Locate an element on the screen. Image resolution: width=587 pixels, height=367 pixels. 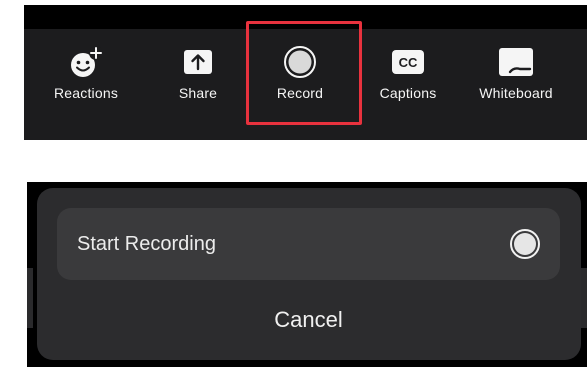
record-radio-icon is located at coordinates (525, 244).